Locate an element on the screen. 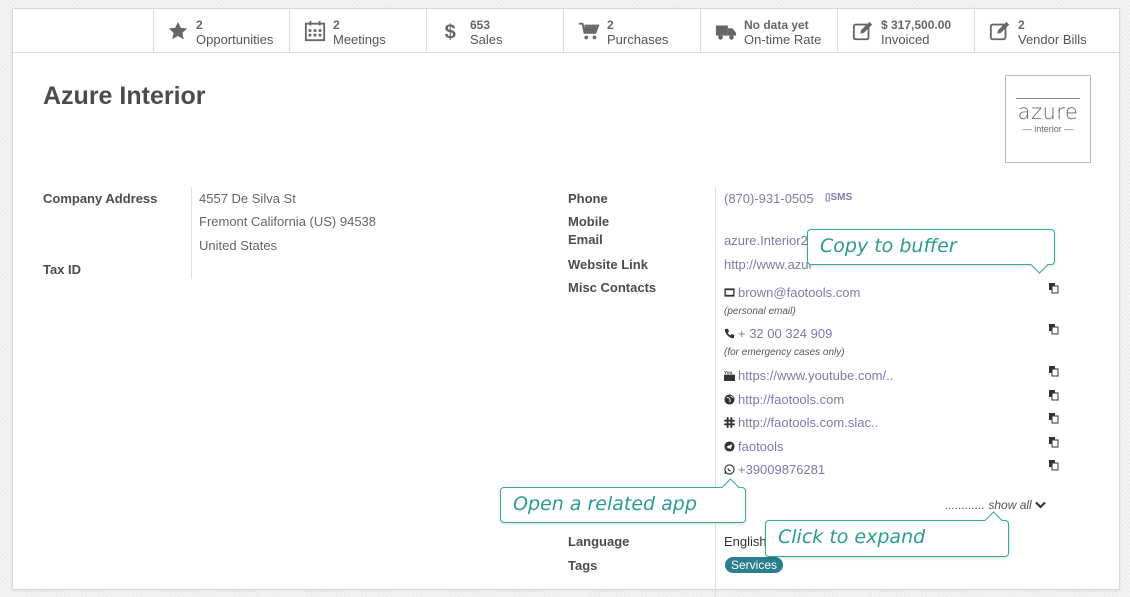 This screenshot has width=1130, height=597. invoiced-button: $ 317,500.00 Invoiced is located at coordinates (906, 30).